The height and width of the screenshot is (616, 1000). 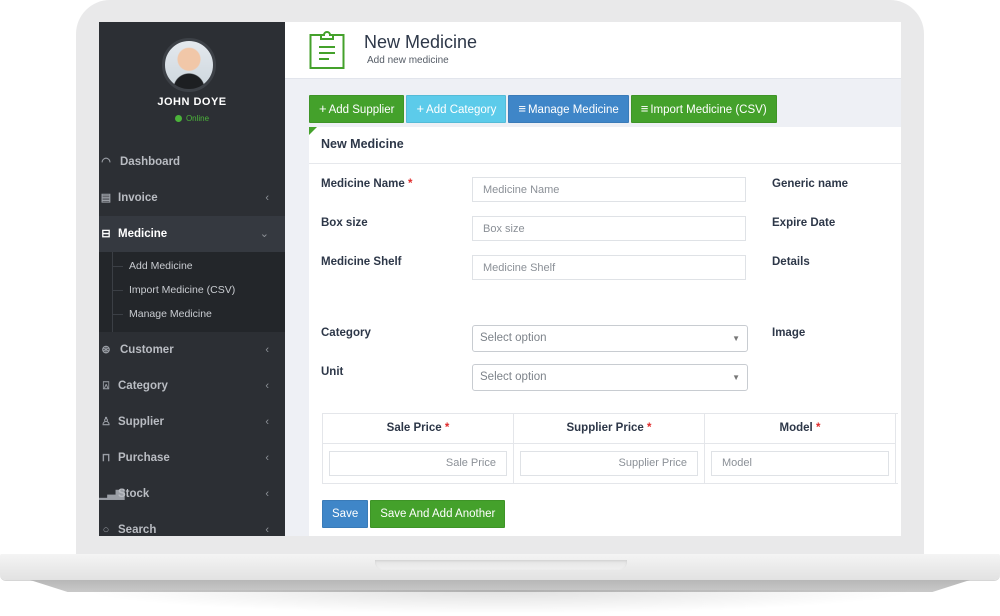 I want to click on supplier-price-column: Supplier Price * Supplier Price, so click(x=609, y=448).